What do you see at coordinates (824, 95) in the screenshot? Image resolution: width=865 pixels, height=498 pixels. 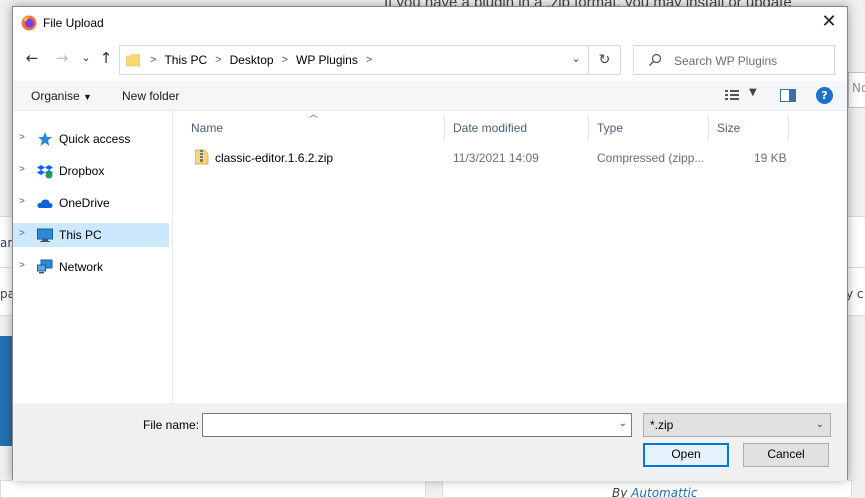 I see `help-button: ?` at bounding box center [824, 95].